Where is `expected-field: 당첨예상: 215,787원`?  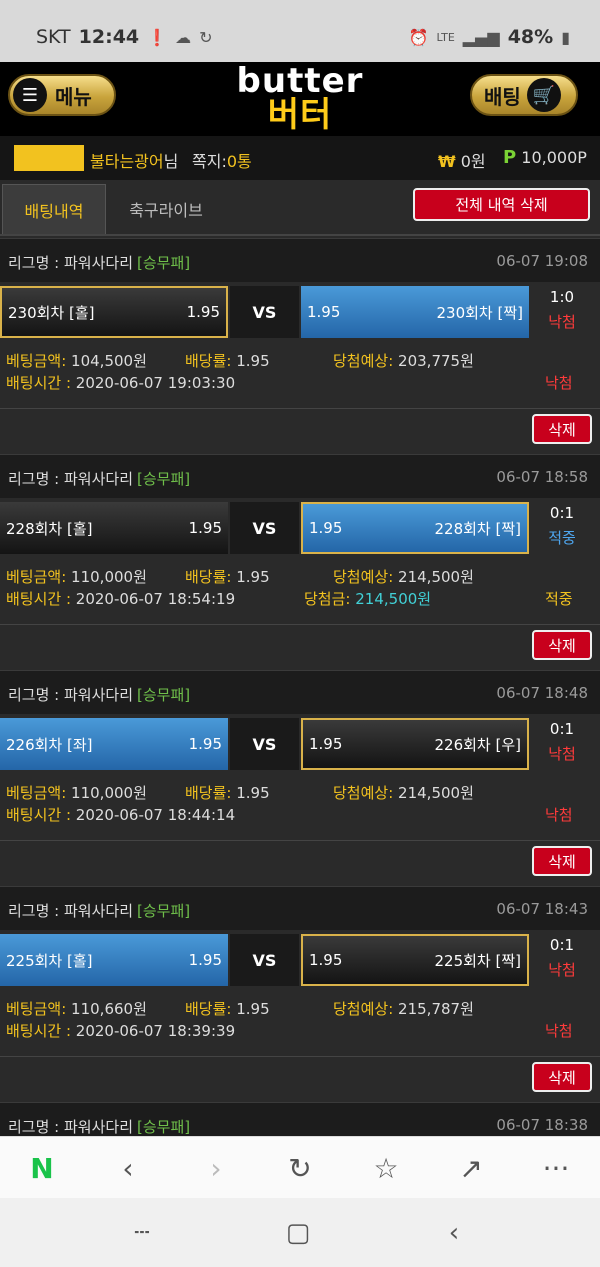
expected-field: 당첨예상: 215,787원 is located at coordinates (403, 1008).